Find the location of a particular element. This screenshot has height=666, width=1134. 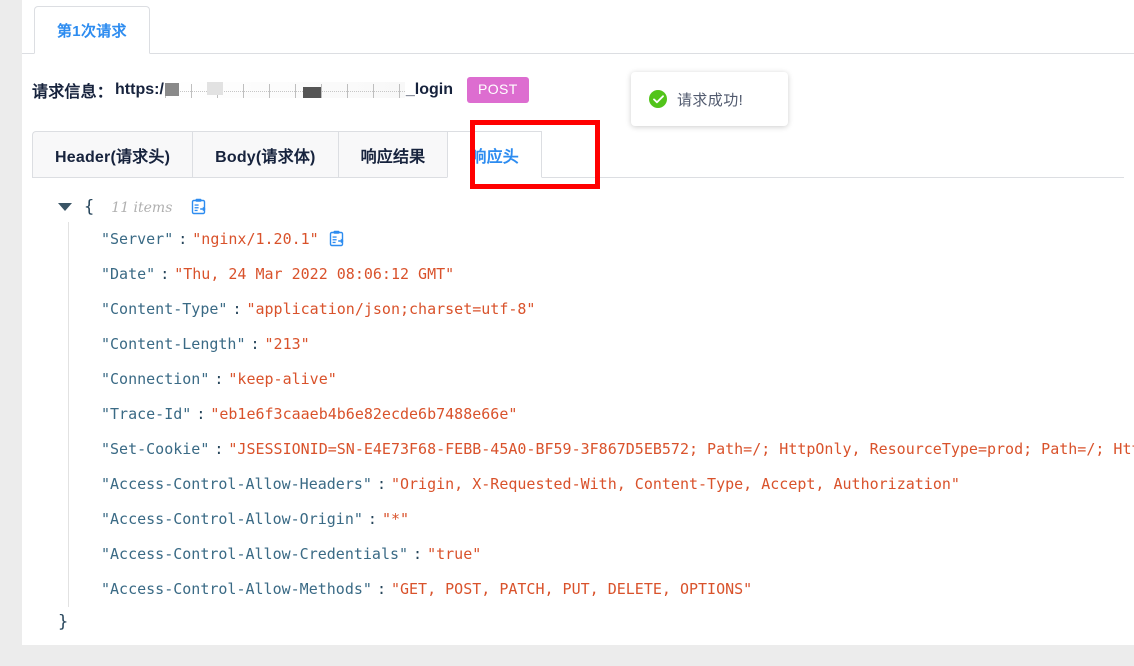

tab-header: Header(请求头) is located at coordinates (112, 154).